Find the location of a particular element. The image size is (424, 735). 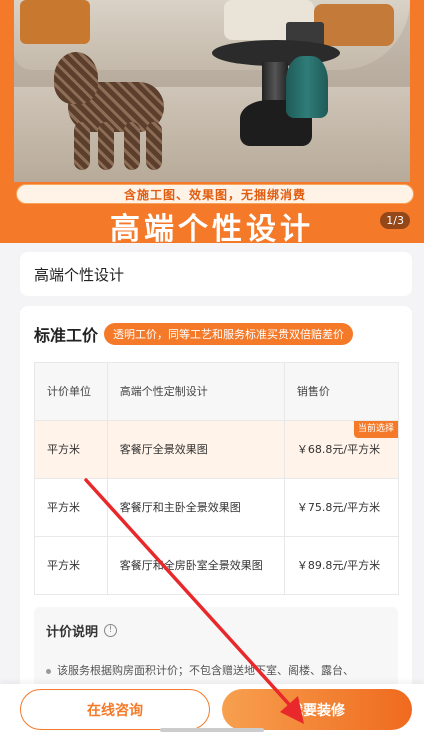

banner-page-indicator: 1/3 is located at coordinates (395, 220).